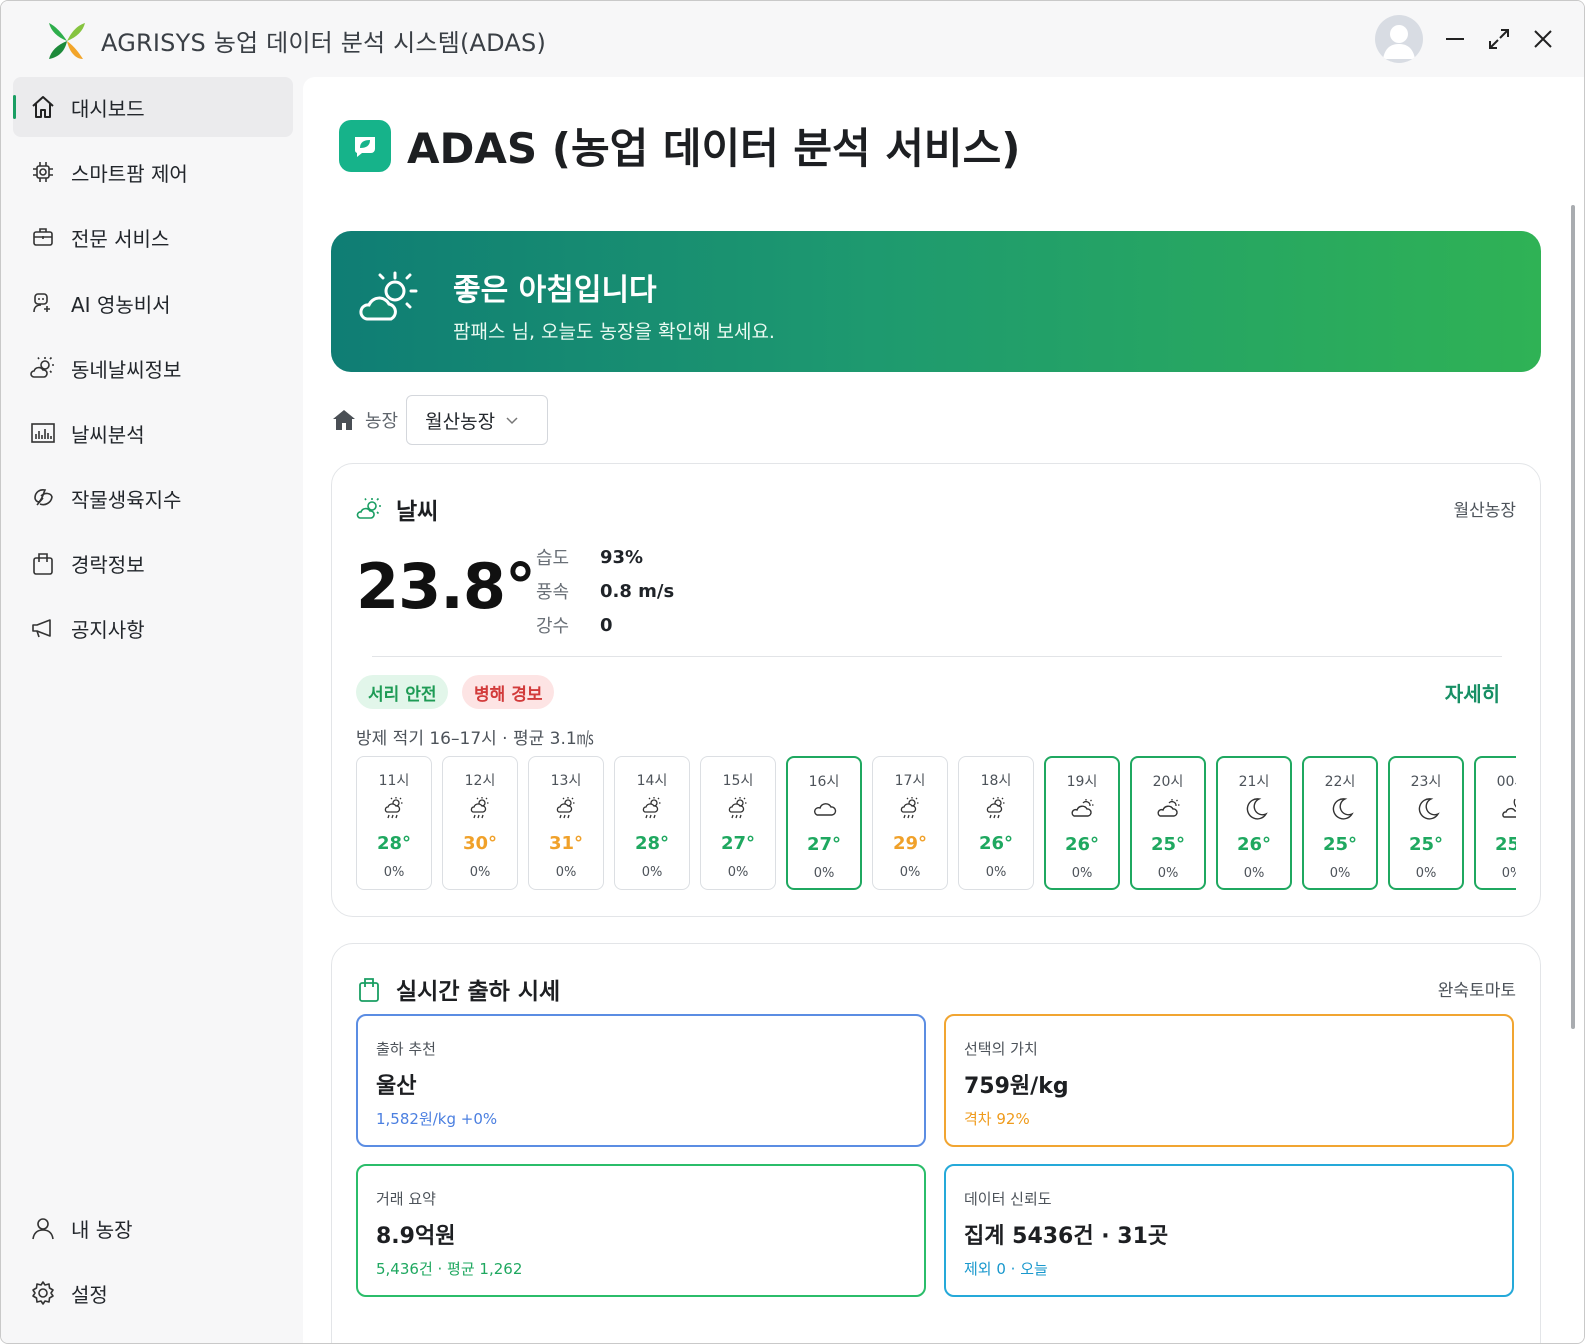 The width and height of the screenshot is (1585, 1344). Describe the element at coordinates (555, 290) in the screenshot. I see `greeting-title: 좋은 아침입니다` at that location.